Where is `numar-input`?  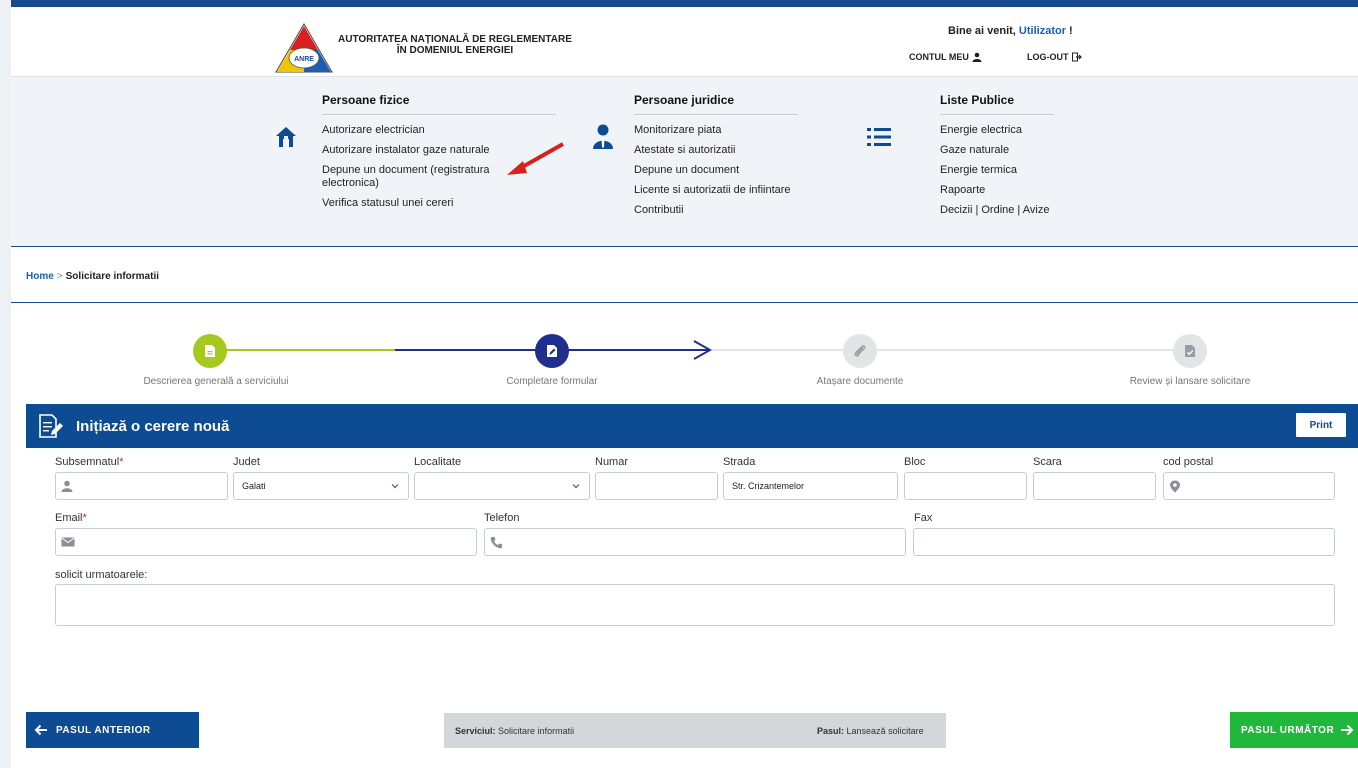 numar-input is located at coordinates (656, 486).